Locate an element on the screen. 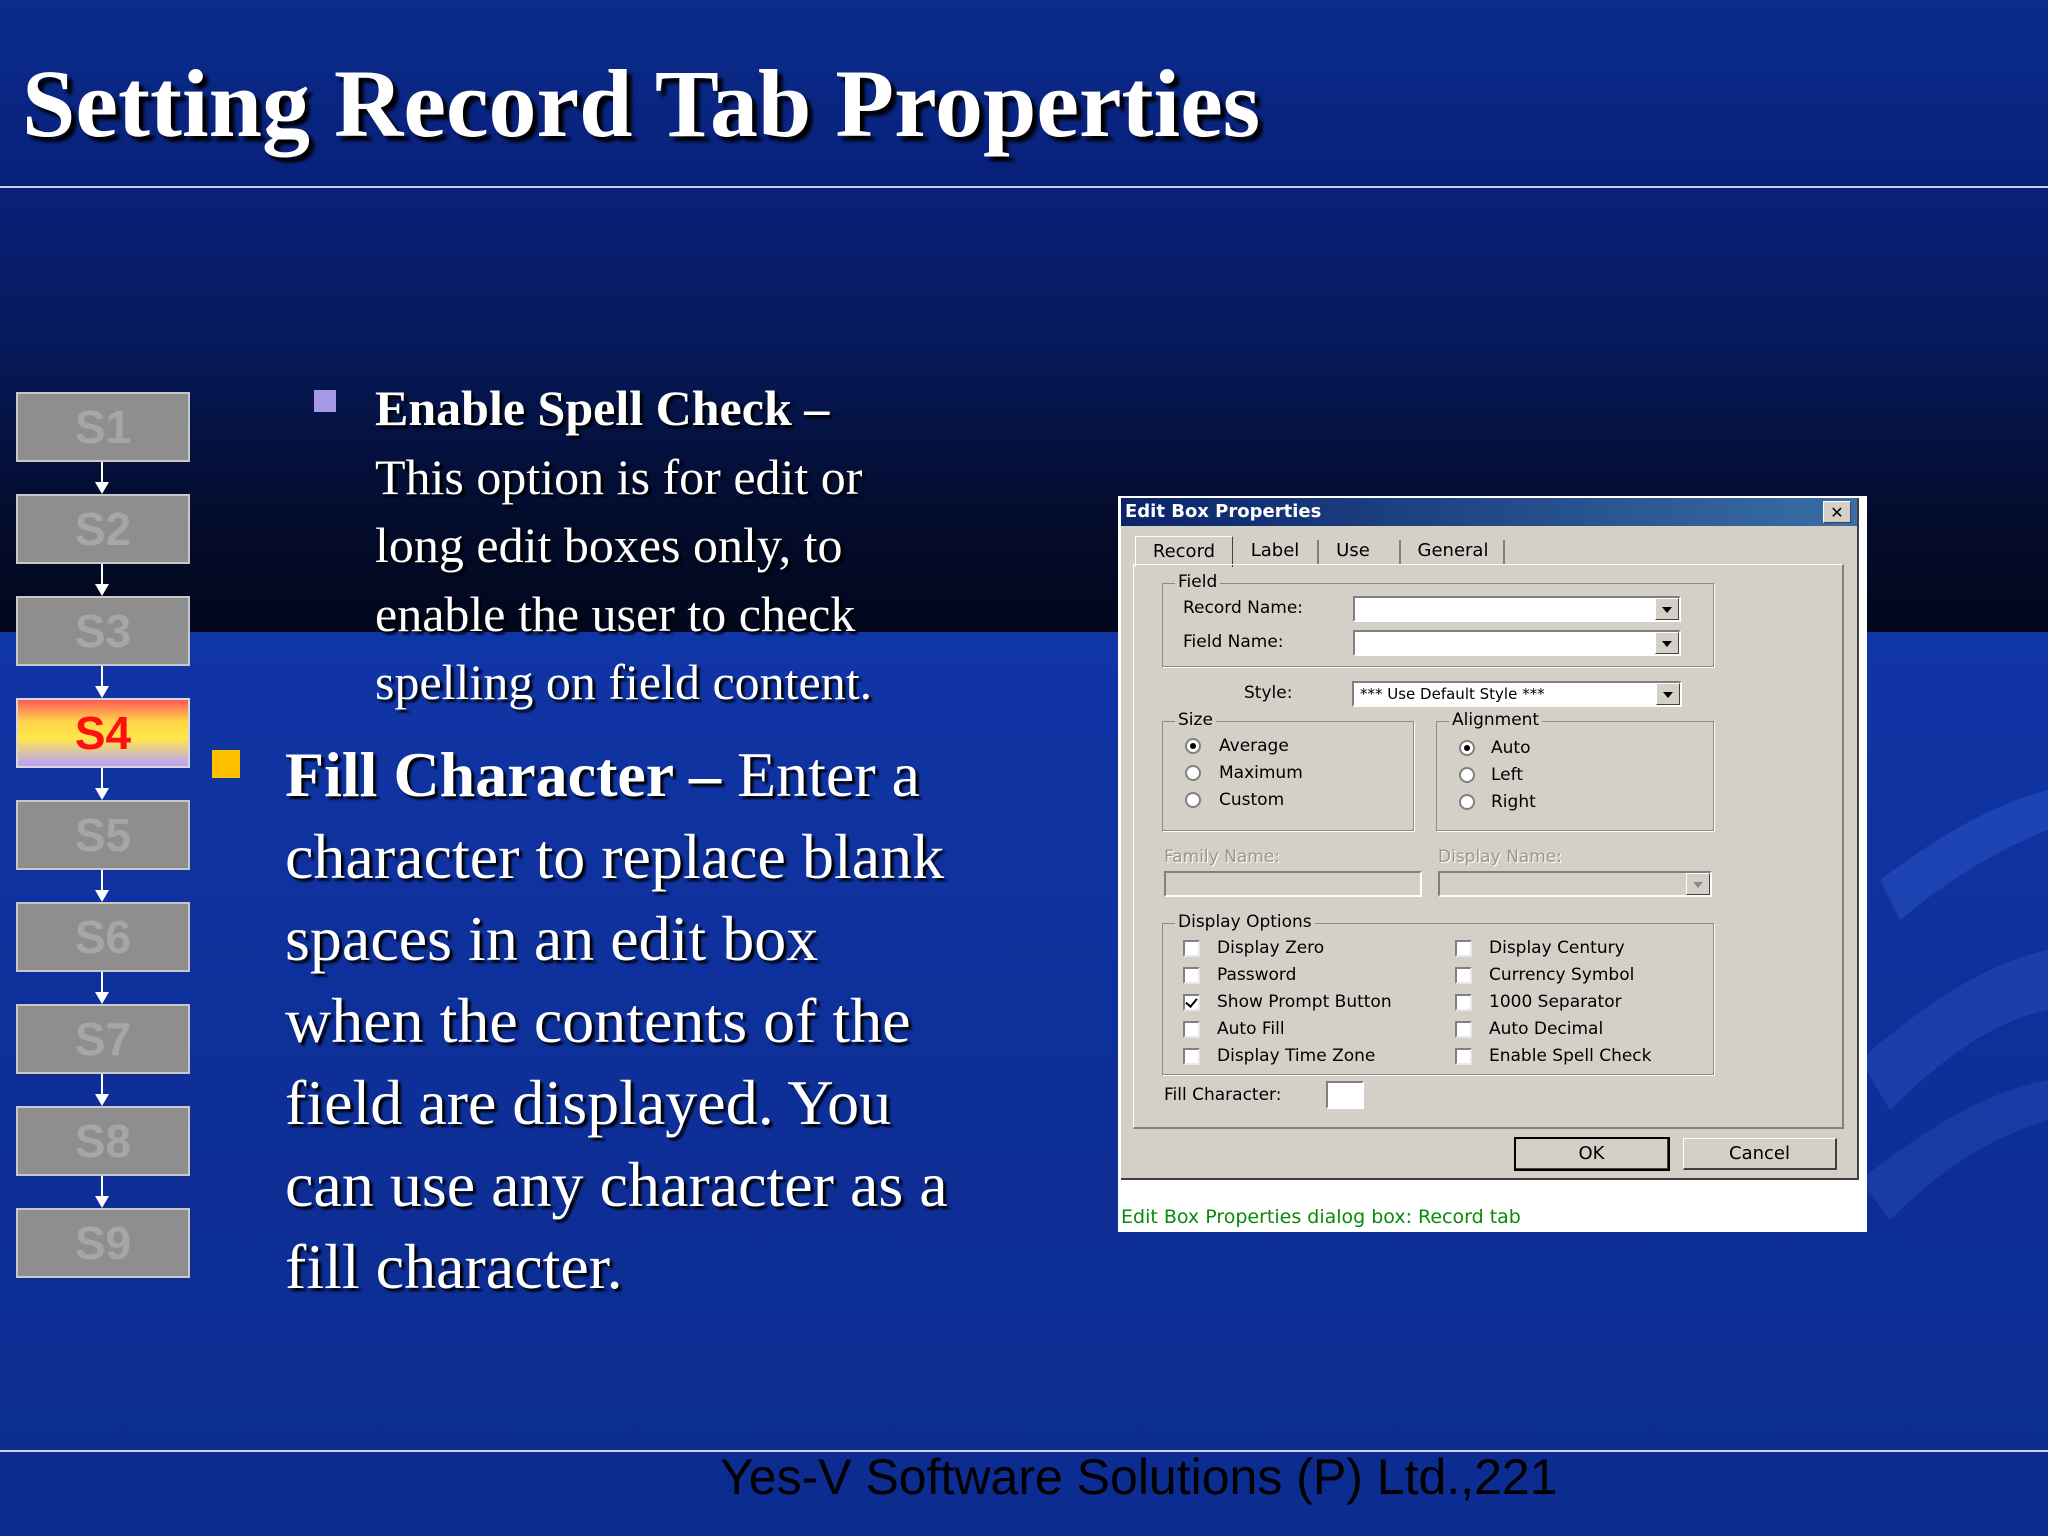  display-options-group-label: Display Options is located at coordinates (1245, 922).